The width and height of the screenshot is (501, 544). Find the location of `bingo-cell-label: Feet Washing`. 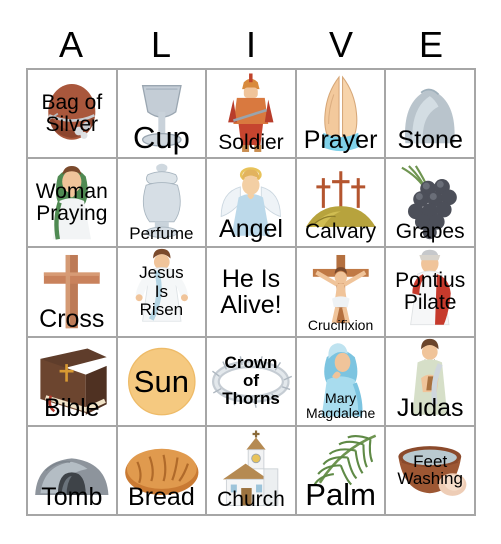

bingo-cell-label: Feet Washing is located at coordinates (430, 470).